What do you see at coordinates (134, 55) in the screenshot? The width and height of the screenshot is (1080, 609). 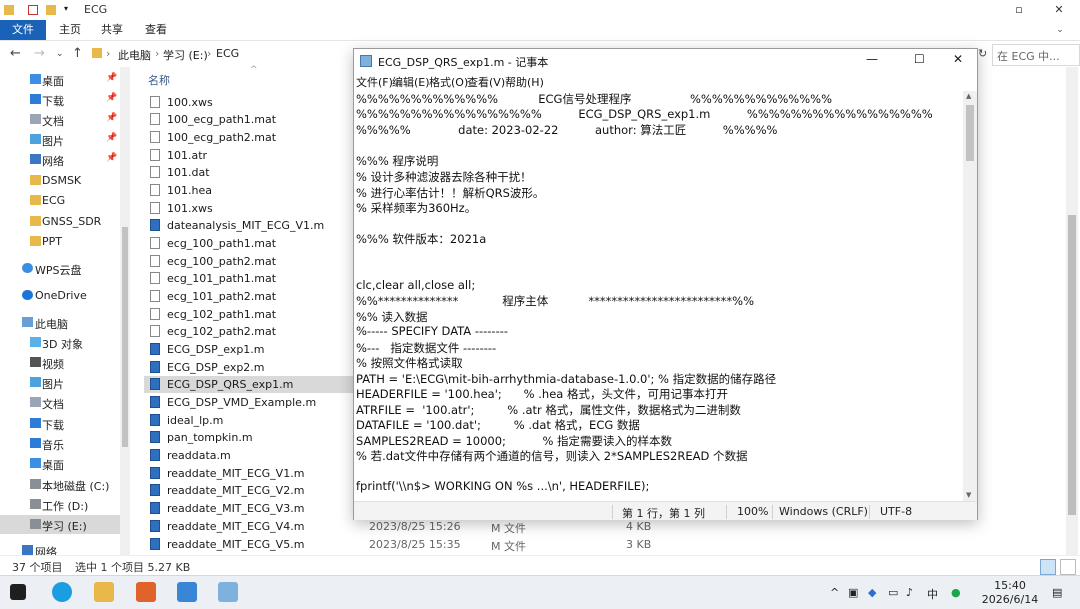 I see `breadcrumb-this-pc: 此电脑` at bounding box center [134, 55].